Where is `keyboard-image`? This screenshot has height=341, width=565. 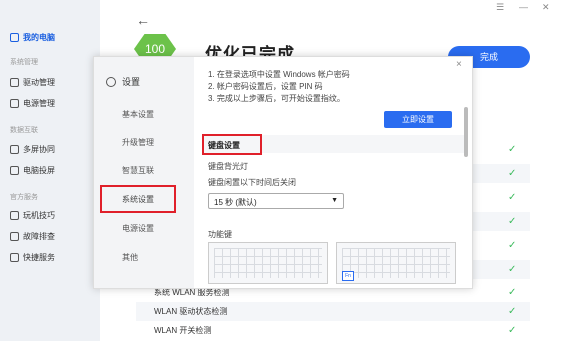 keyboard-image is located at coordinates (268, 263).